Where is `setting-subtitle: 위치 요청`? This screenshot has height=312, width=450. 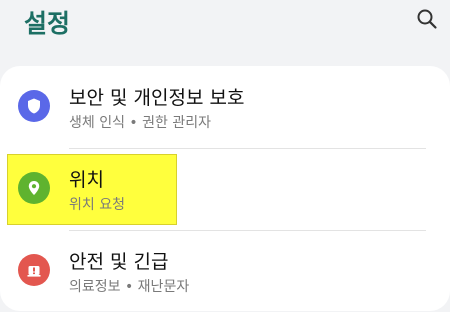 setting-subtitle: 위치 요청 is located at coordinates (97, 205).